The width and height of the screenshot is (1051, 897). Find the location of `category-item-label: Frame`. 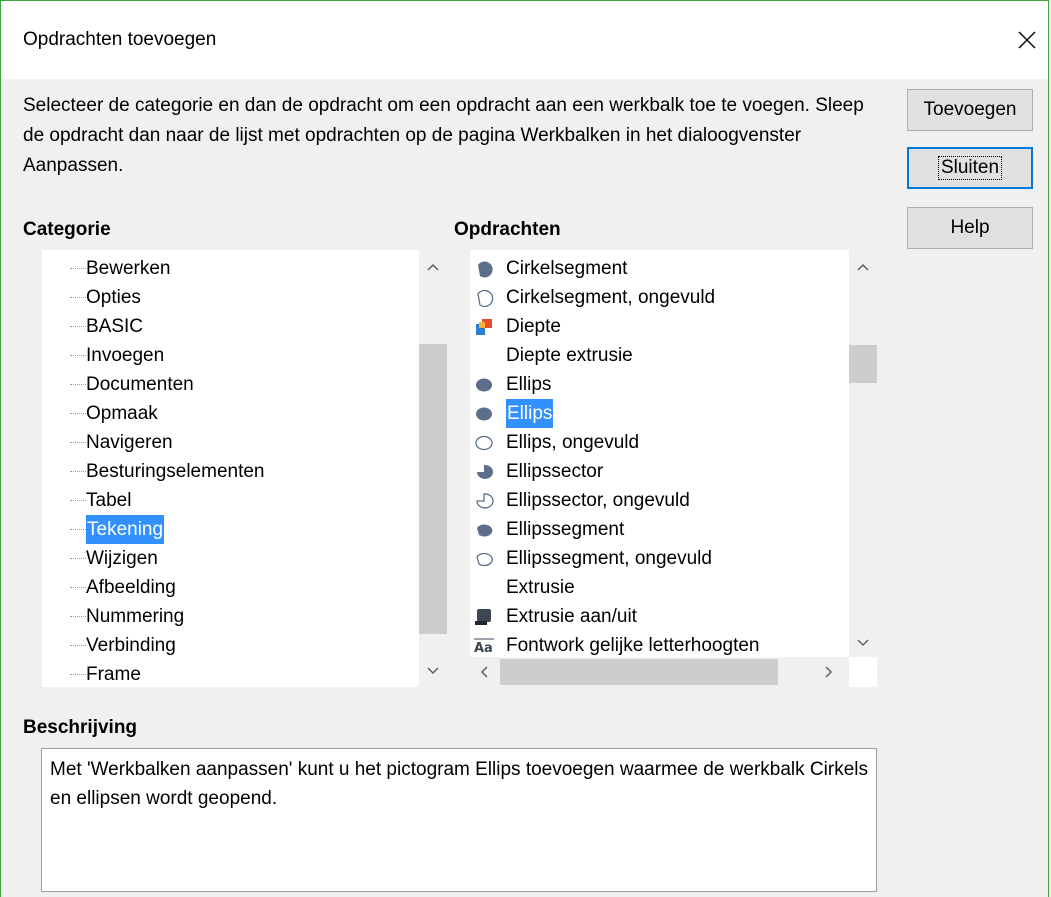

category-item-label: Frame is located at coordinates (113, 674).